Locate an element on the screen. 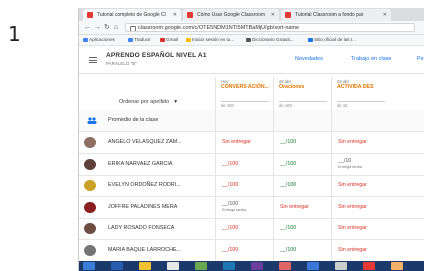 The height and width of the screenshot is (271, 424). class-average-label: Promedio de la clase is located at coordinates (133, 120).